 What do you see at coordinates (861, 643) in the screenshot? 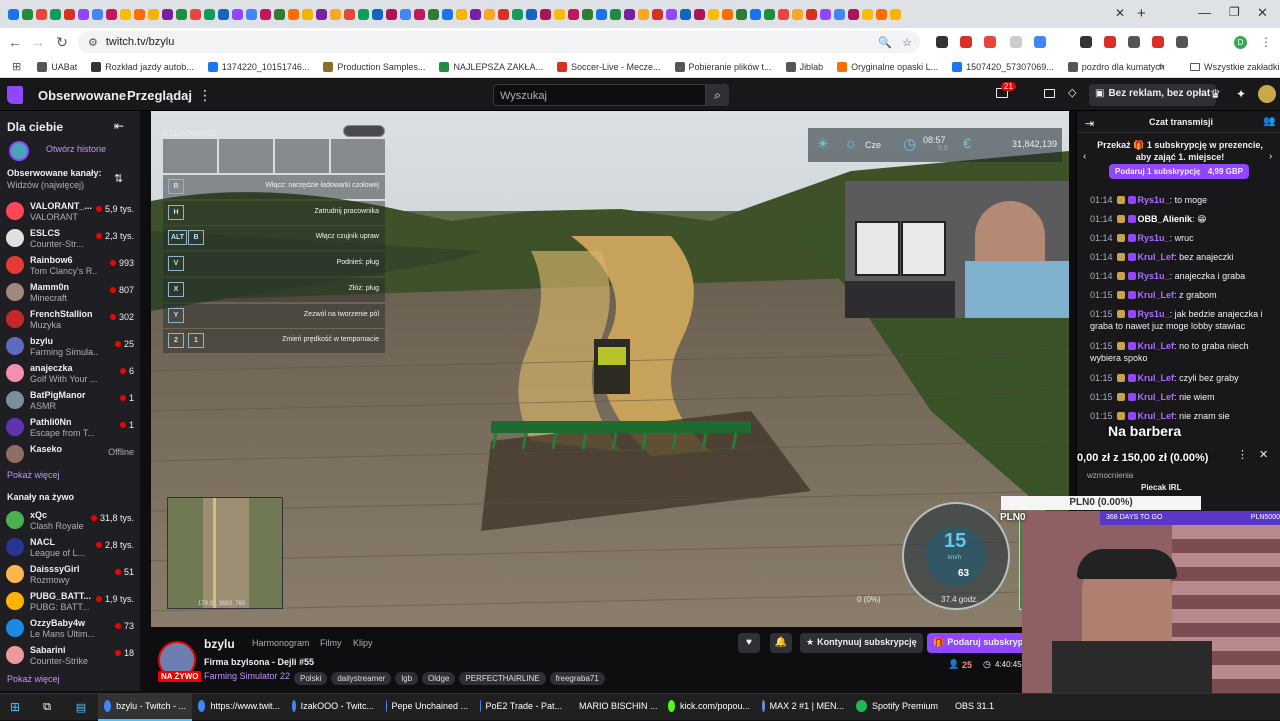
I see `continue-sub-button: ★Kontynuuj subskrypcję` at bounding box center [861, 643].